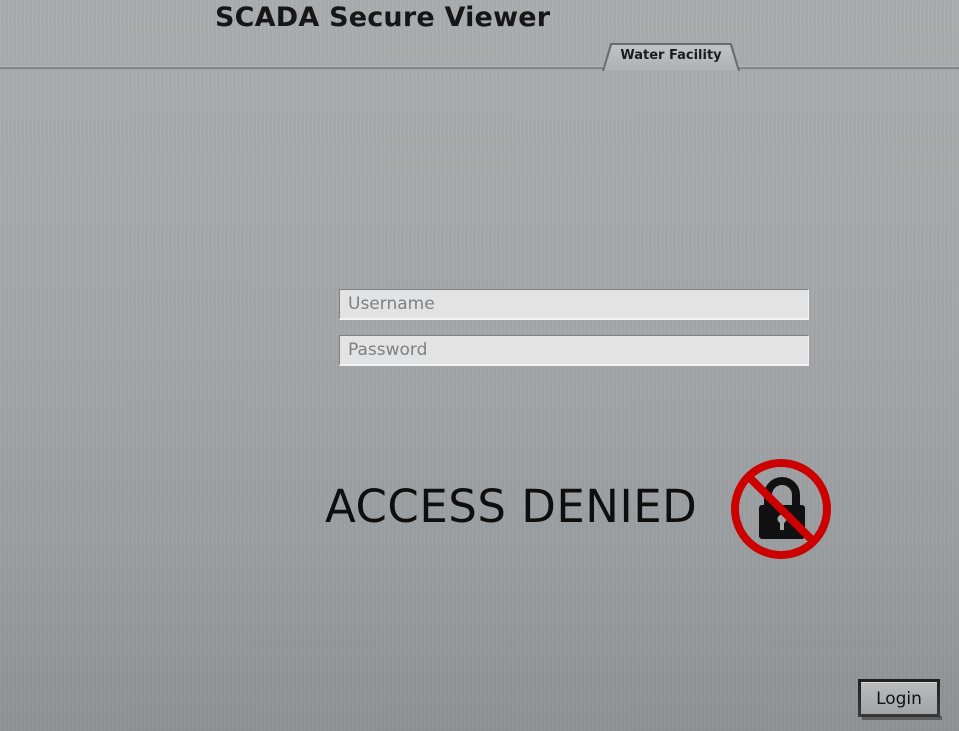 This screenshot has width=959, height=731. What do you see at coordinates (479, 35) in the screenshot?
I see `title-bar: SCADA Secure Viewer Water Facility` at bounding box center [479, 35].